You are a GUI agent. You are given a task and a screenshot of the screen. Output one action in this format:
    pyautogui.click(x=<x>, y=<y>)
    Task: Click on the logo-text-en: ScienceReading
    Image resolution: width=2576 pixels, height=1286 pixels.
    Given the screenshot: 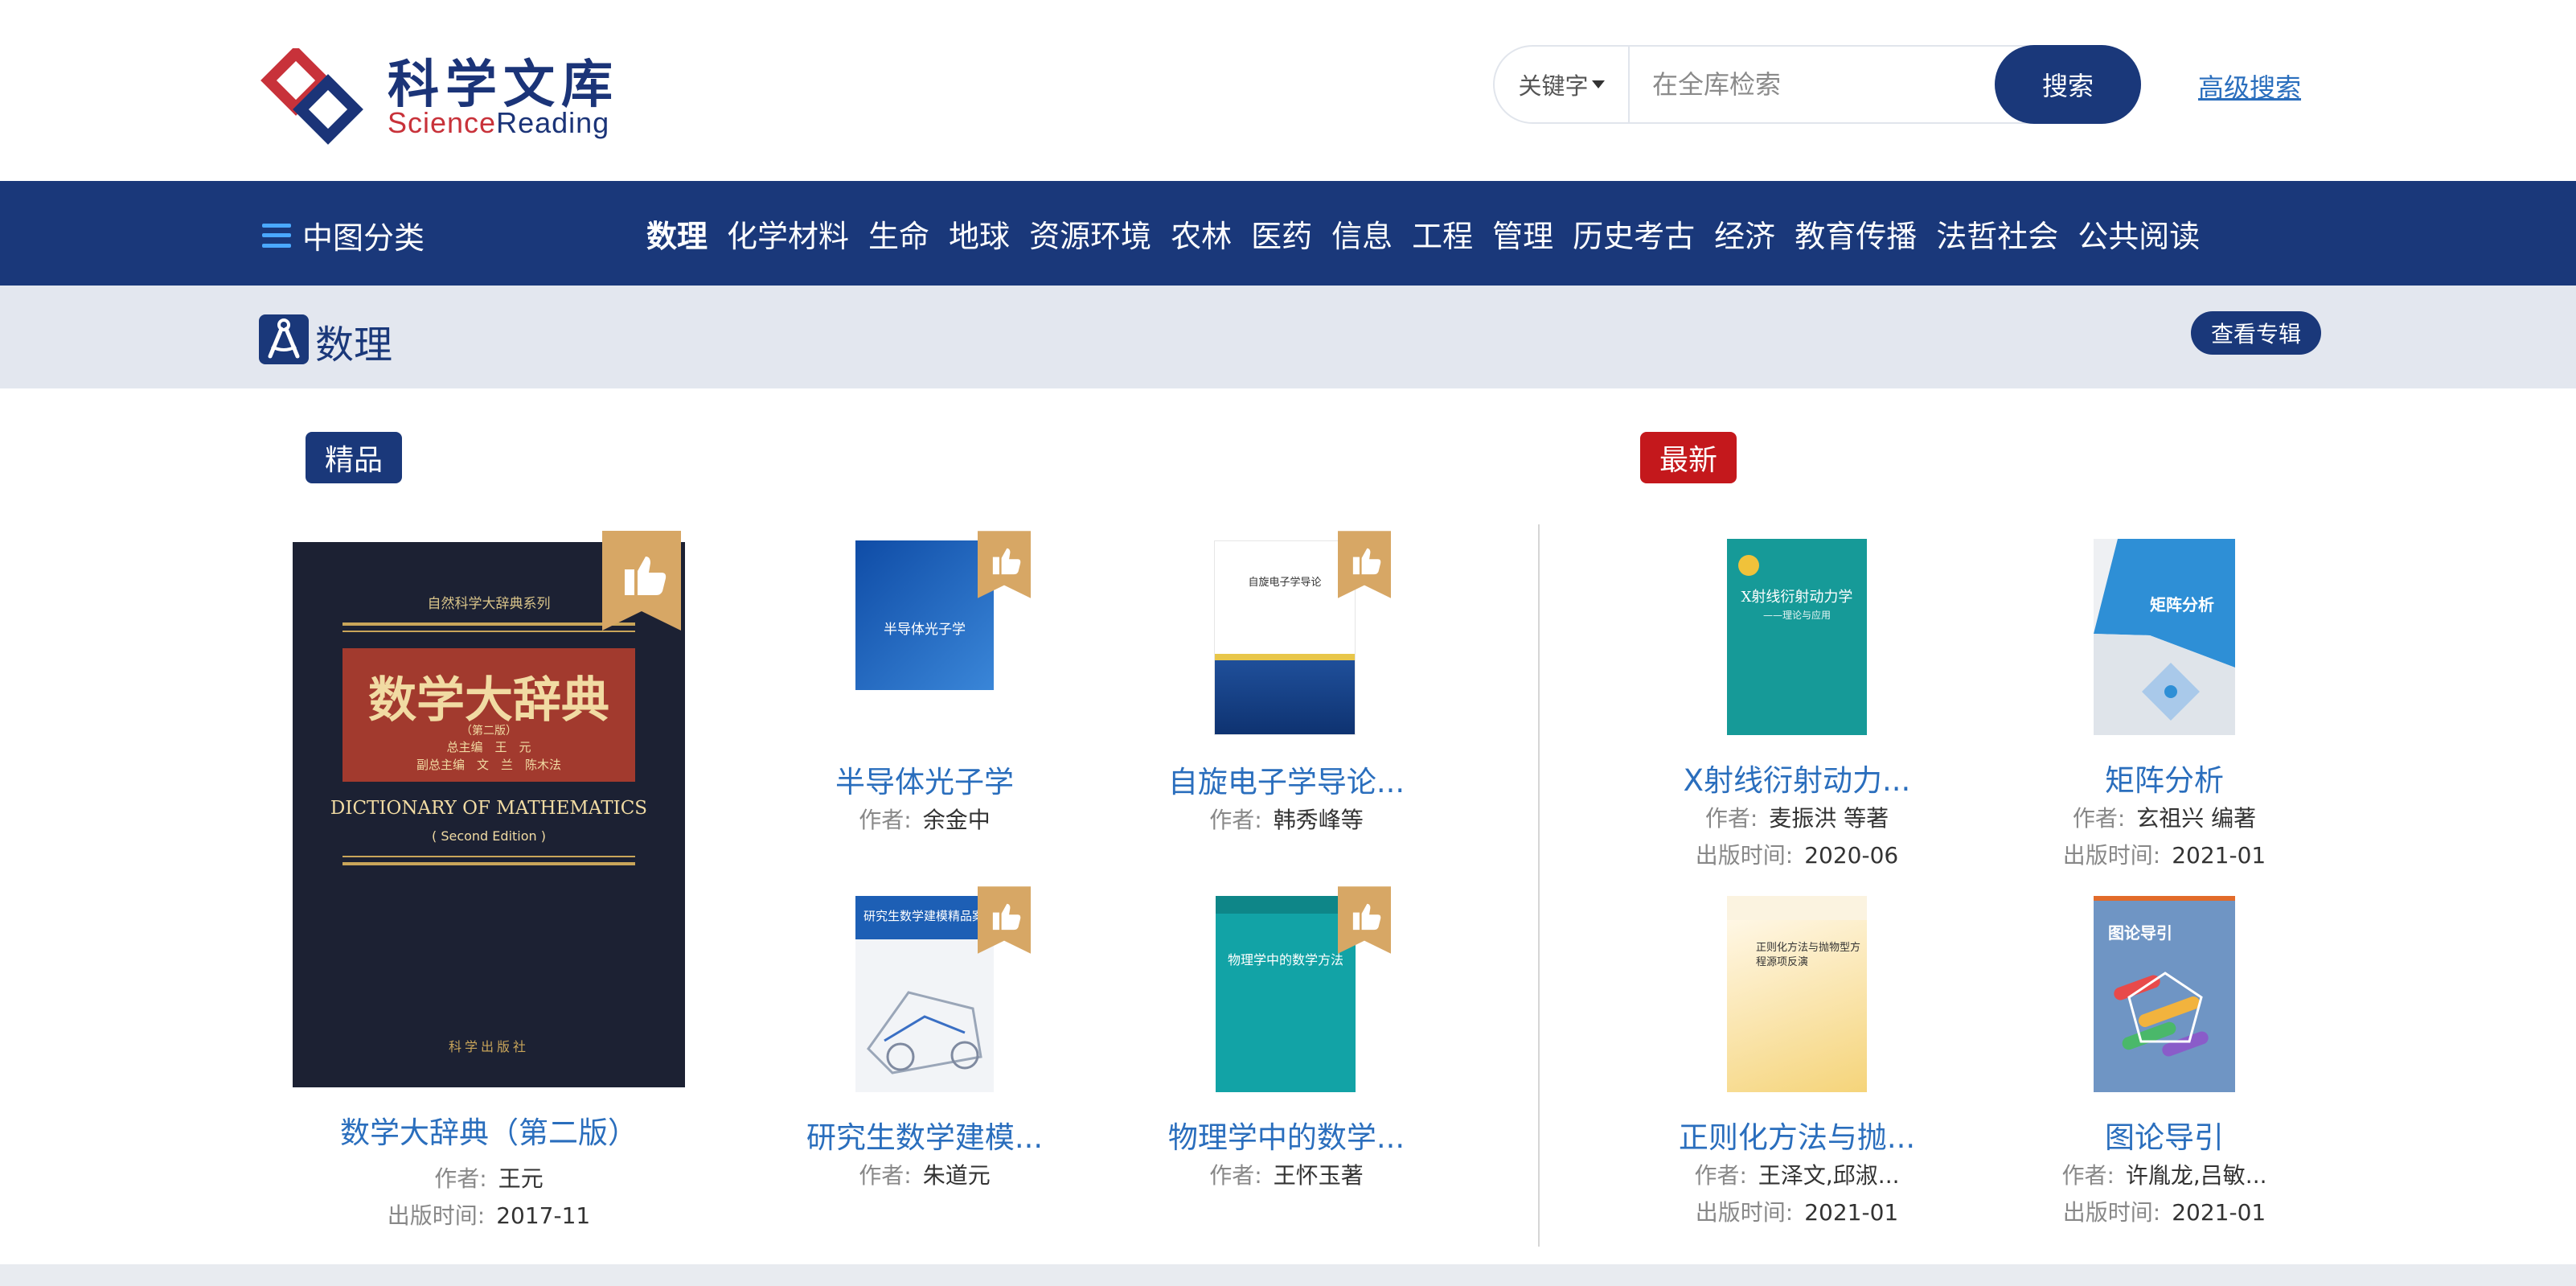 What is the action you would take?
    pyautogui.click(x=499, y=122)
    